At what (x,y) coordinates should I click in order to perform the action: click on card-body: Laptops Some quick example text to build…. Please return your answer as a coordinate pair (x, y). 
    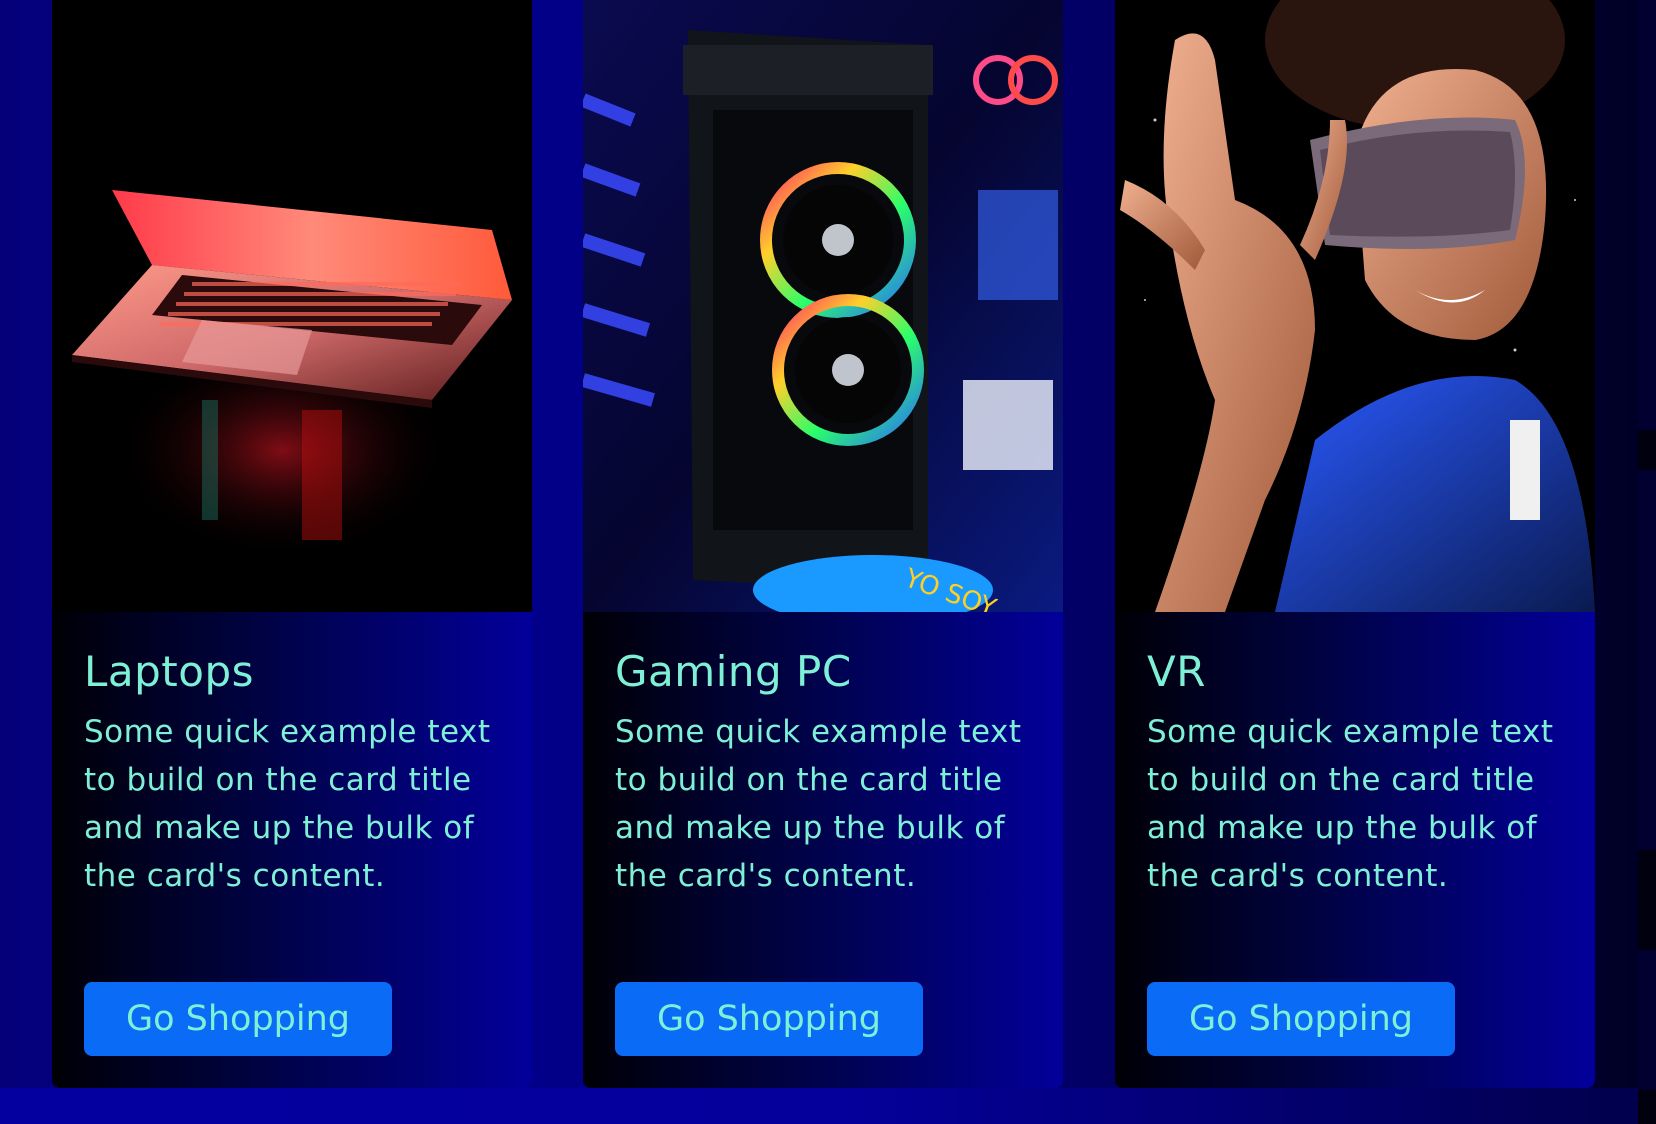
    Looking at the image, I should click on (299, 834).